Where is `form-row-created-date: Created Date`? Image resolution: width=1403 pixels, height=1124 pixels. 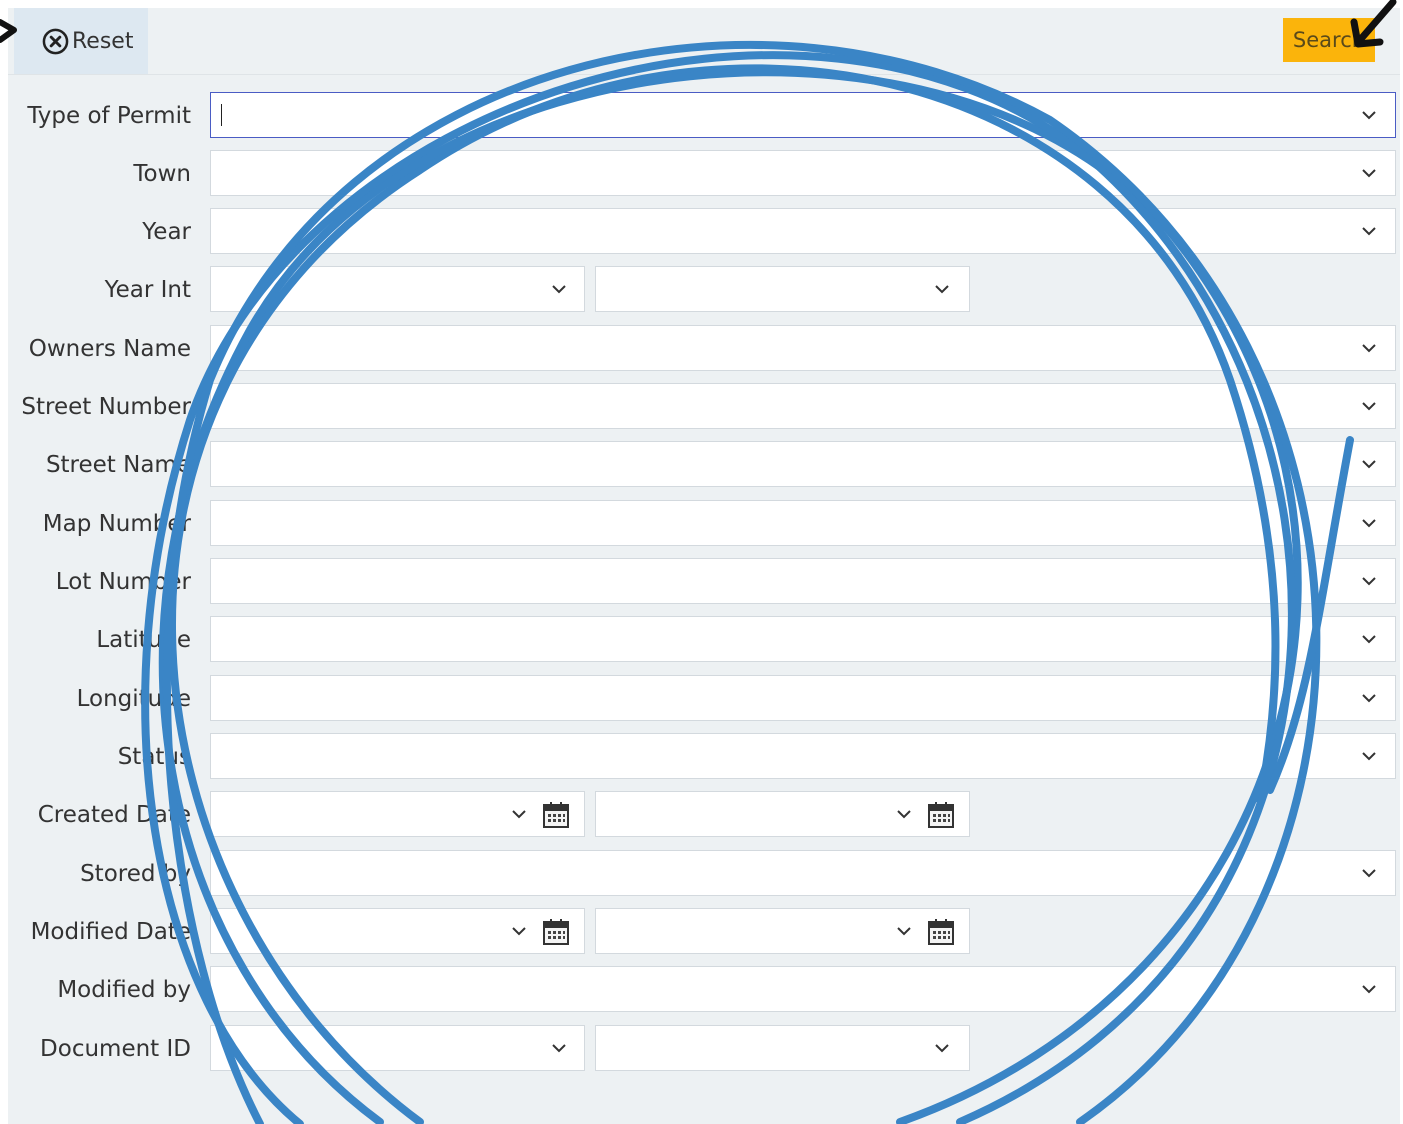 form-row-created-date: Created Date is located at coordinates (704, 815).